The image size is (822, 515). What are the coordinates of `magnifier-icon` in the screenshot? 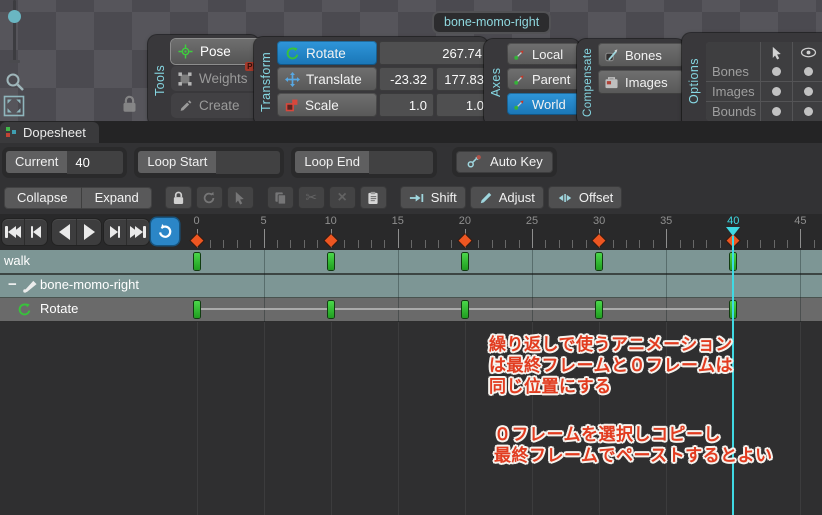 It's located at (15, 82).